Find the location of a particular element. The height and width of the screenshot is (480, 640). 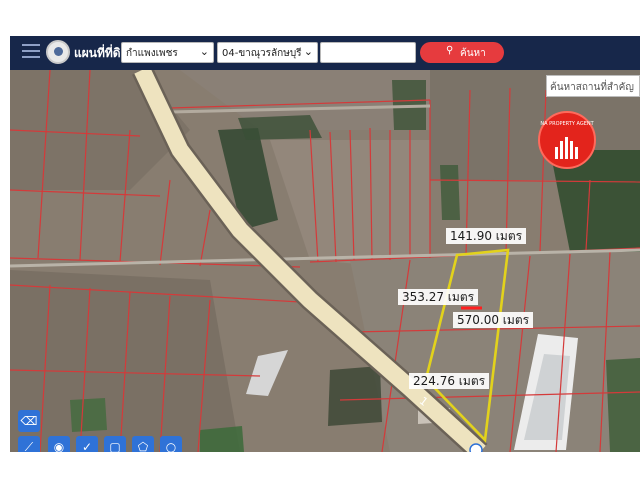

eraser-icon: ⌫ is located at coordinates (29, 421).